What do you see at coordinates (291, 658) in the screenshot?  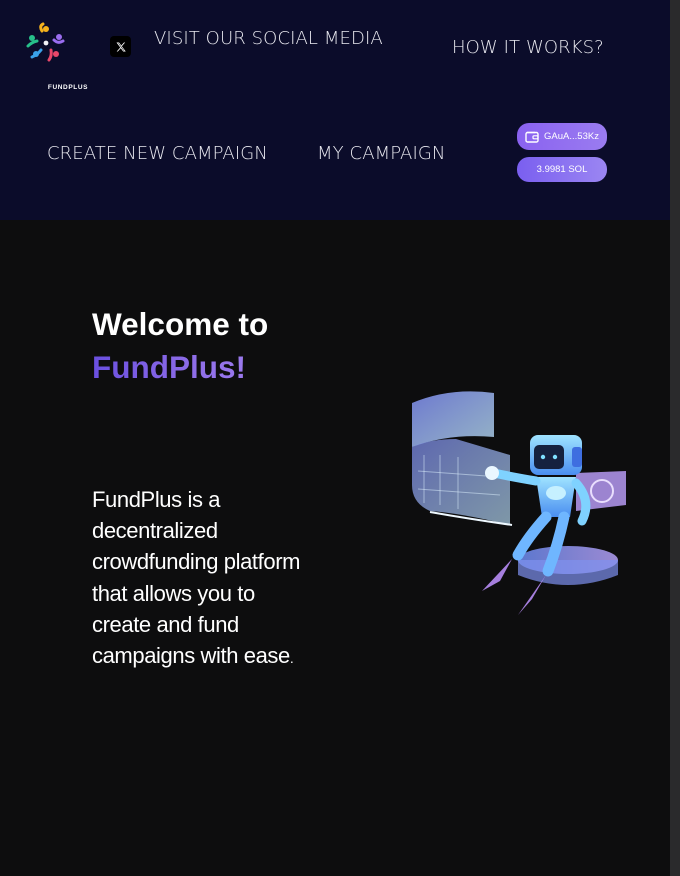 I see `hero-description-end: .` at bounding box center [291, 658].